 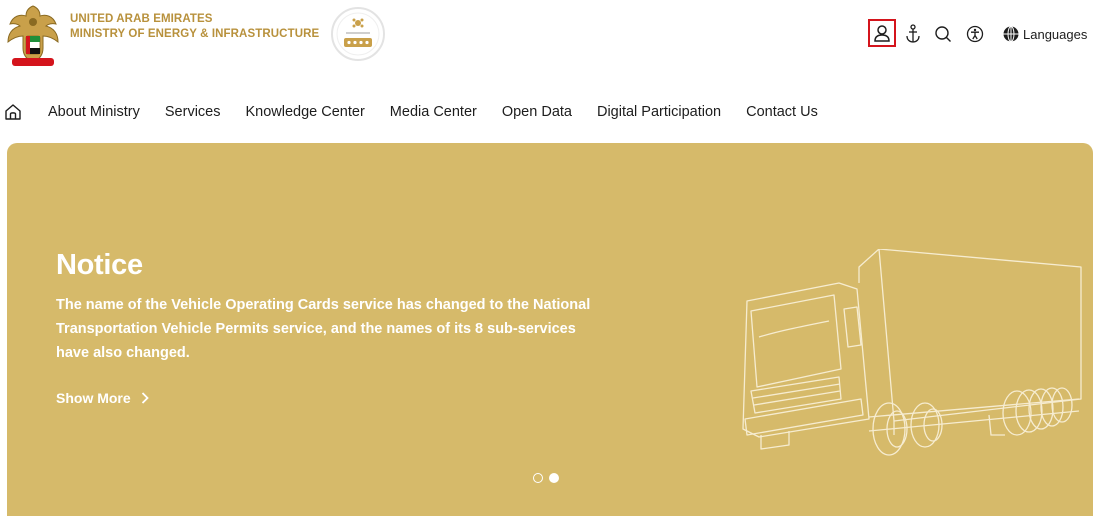 I want to click on header-tools: Languages, so click(x=972, y=34).